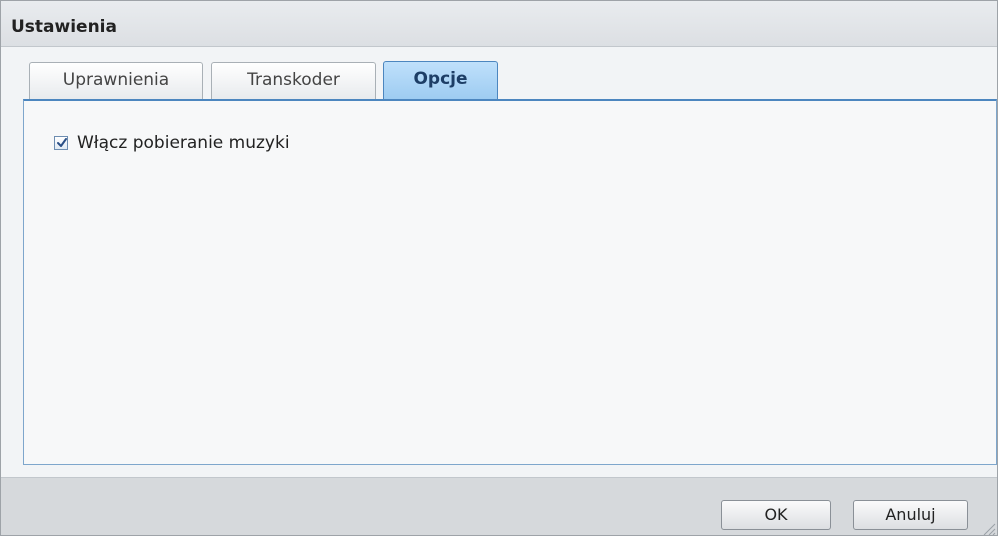 The image size is (1000, 538). Describe the element at coordinates (293, 81) in the screenshot. I see `tab-transkoder: Transkoder` at that location.